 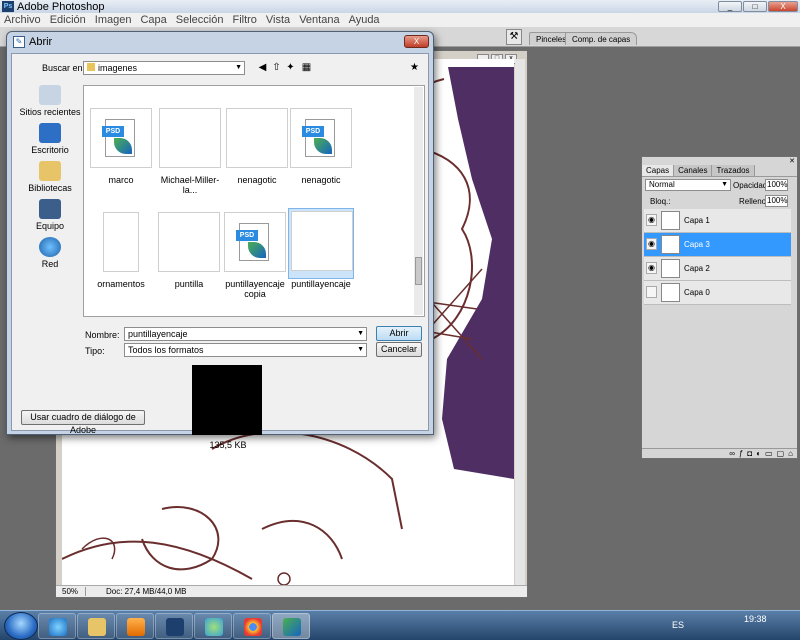 What do you see at coordinates (118, 68) in the screenshot?
I see `look-in-value: imagenes` at bounding box center [118, 68].